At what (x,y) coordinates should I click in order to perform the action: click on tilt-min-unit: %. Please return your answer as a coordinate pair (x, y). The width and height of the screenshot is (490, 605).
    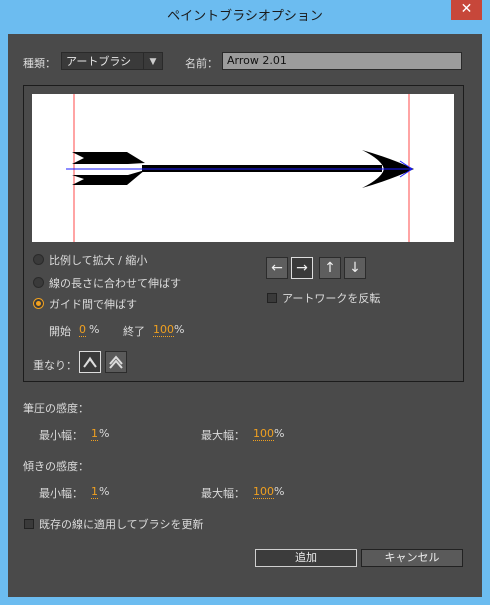
    Looking at the image, I should click on (104, 491).